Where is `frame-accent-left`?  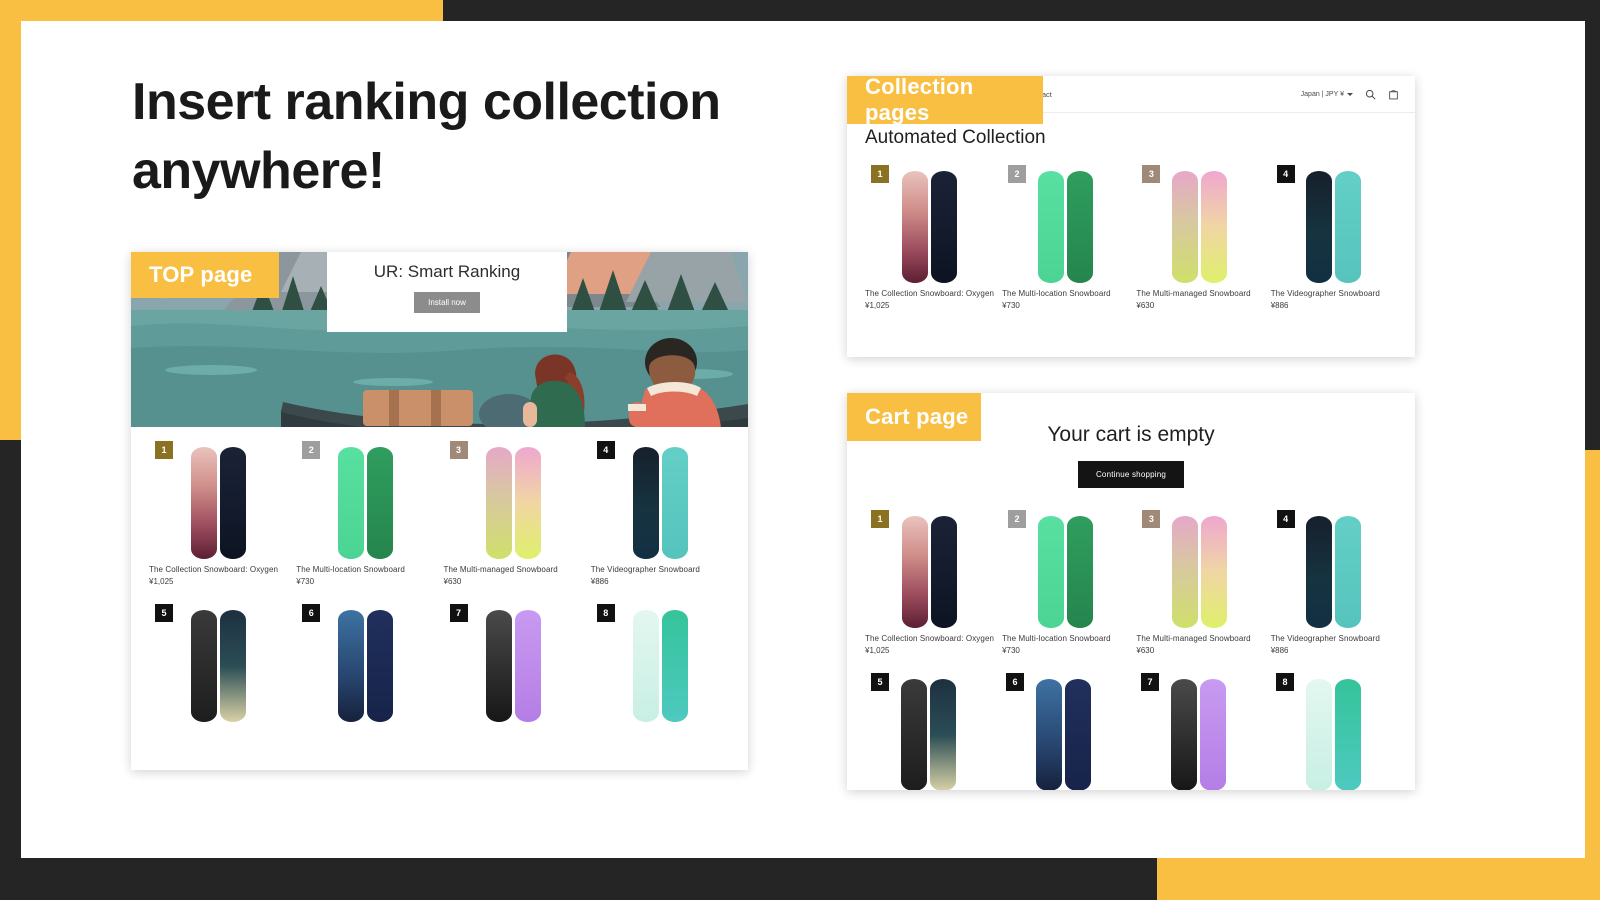
frame-accent-left is located at coordinates (10, 220).